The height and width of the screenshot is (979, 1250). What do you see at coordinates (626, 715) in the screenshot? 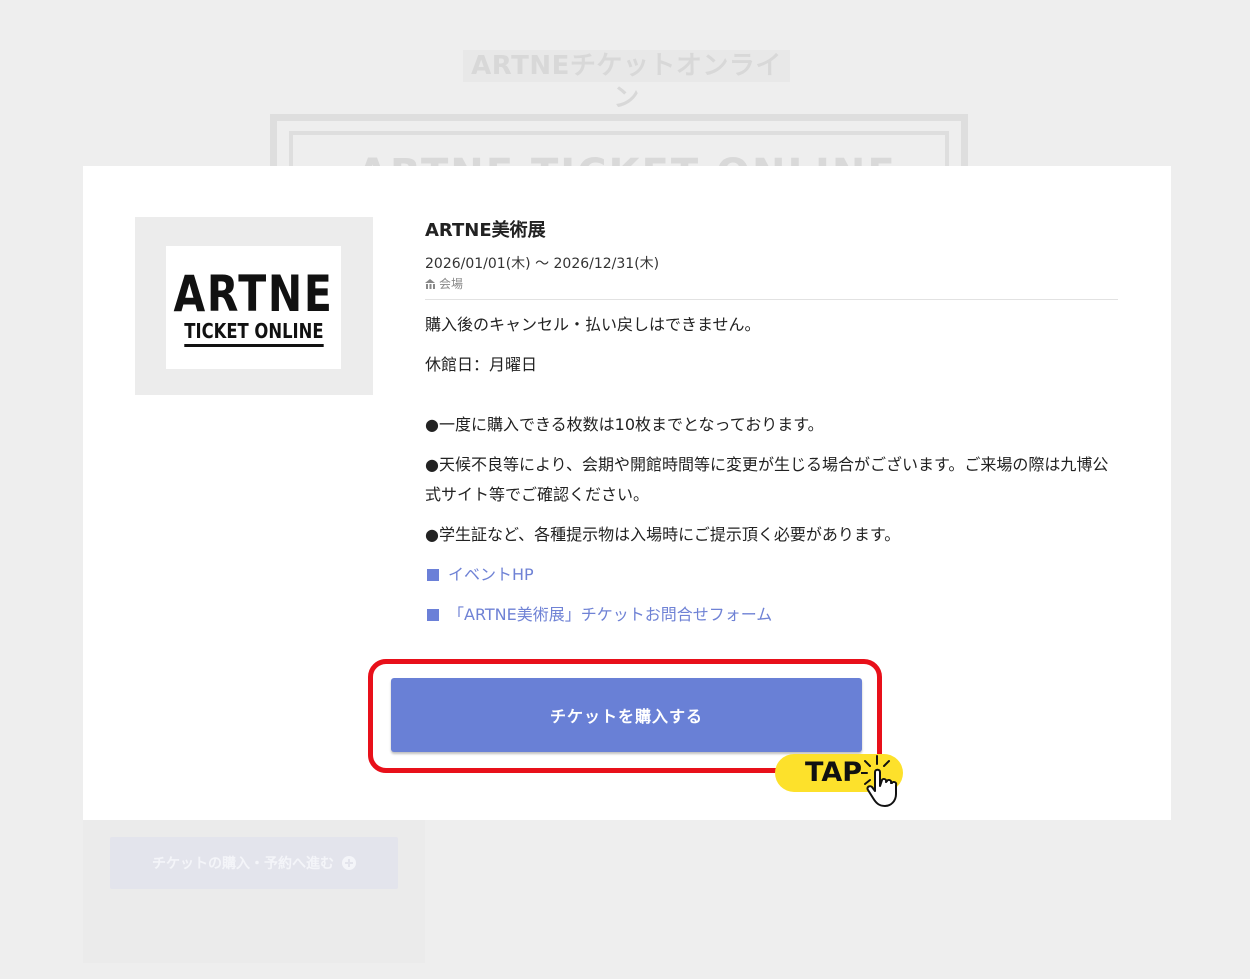
I see `buy-ticket-button: チケットを購入する` at bounding box center [626, 715].